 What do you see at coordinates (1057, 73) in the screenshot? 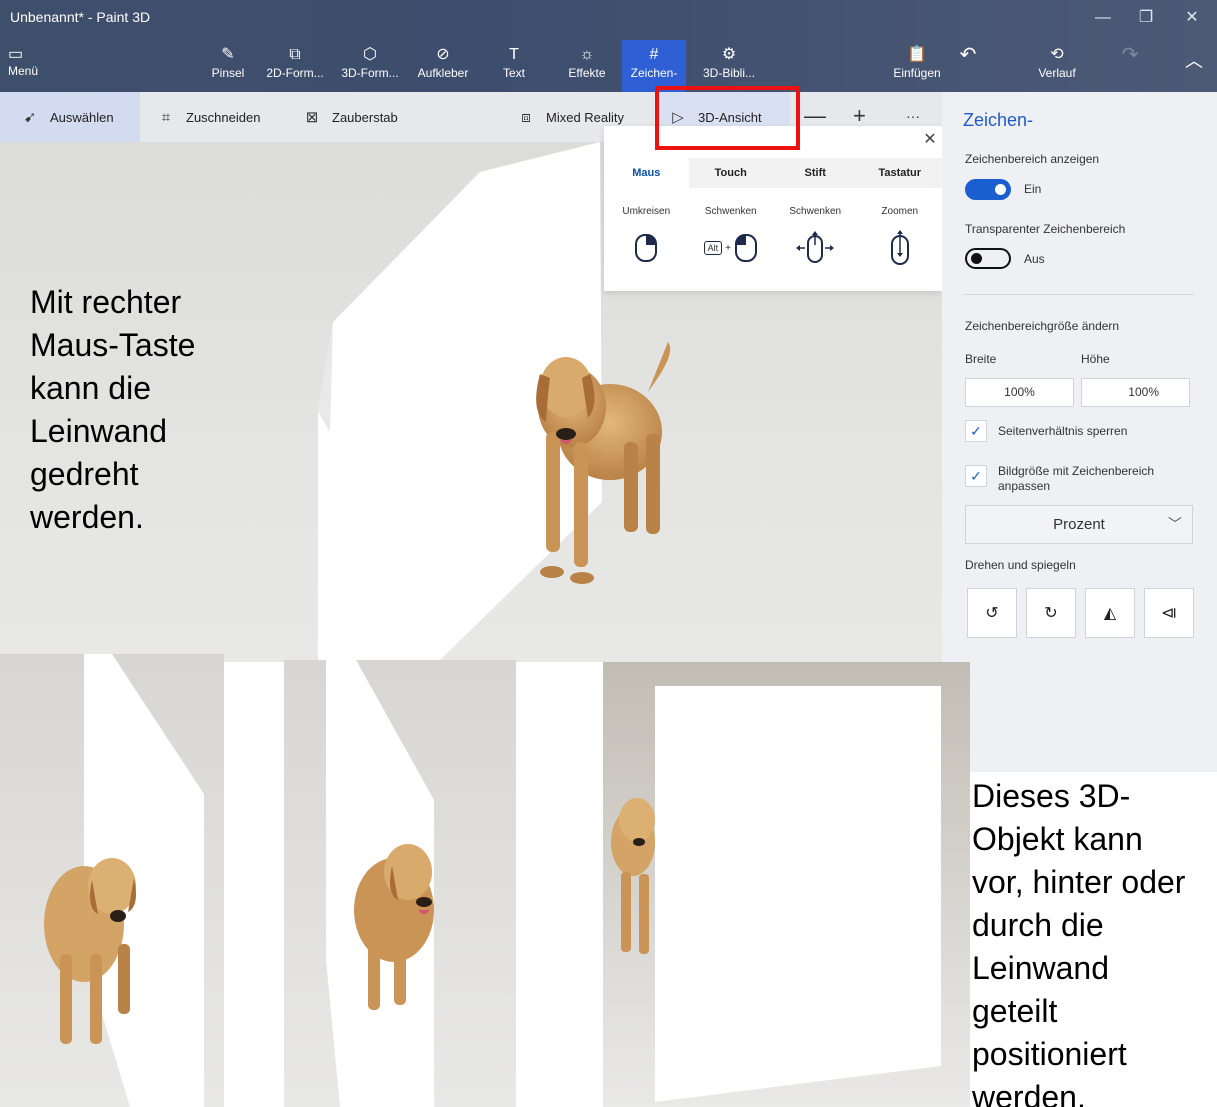
I see `ribbon-label: Verlauf` at bounding box center [1057, 73].